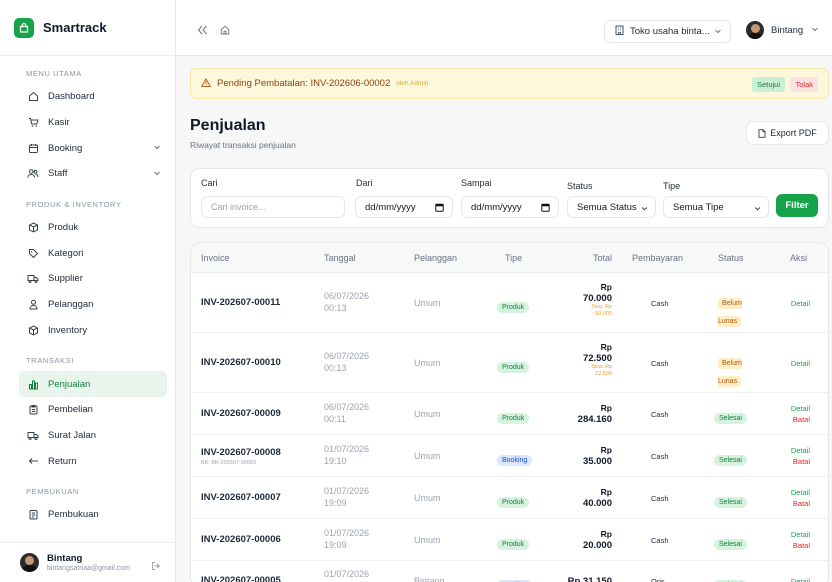  I want to click on invoice-cell: INV-202607-00009, so click(241, 413).